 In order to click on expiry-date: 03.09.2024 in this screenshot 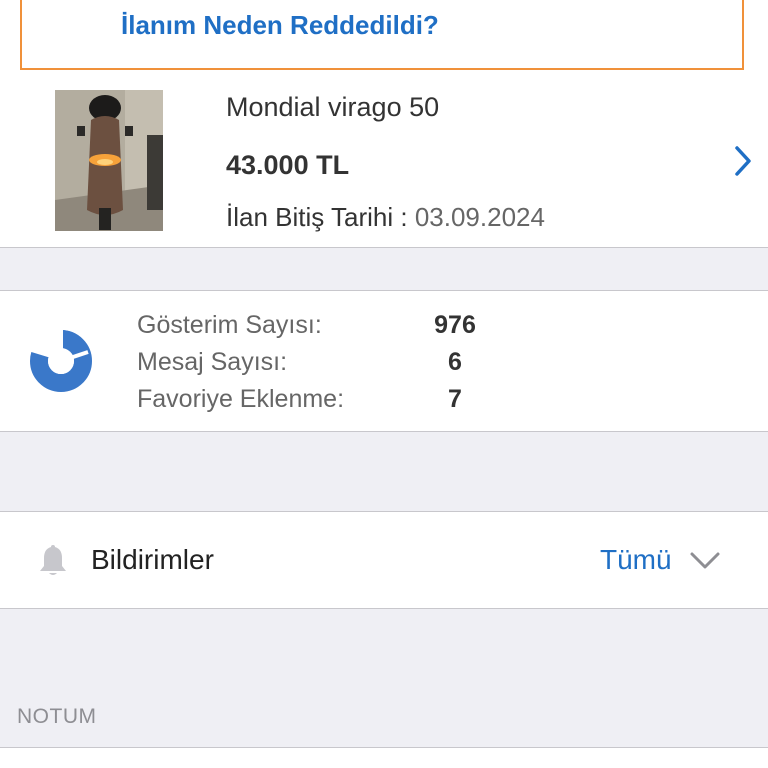, I will do `click(479, 217)`.